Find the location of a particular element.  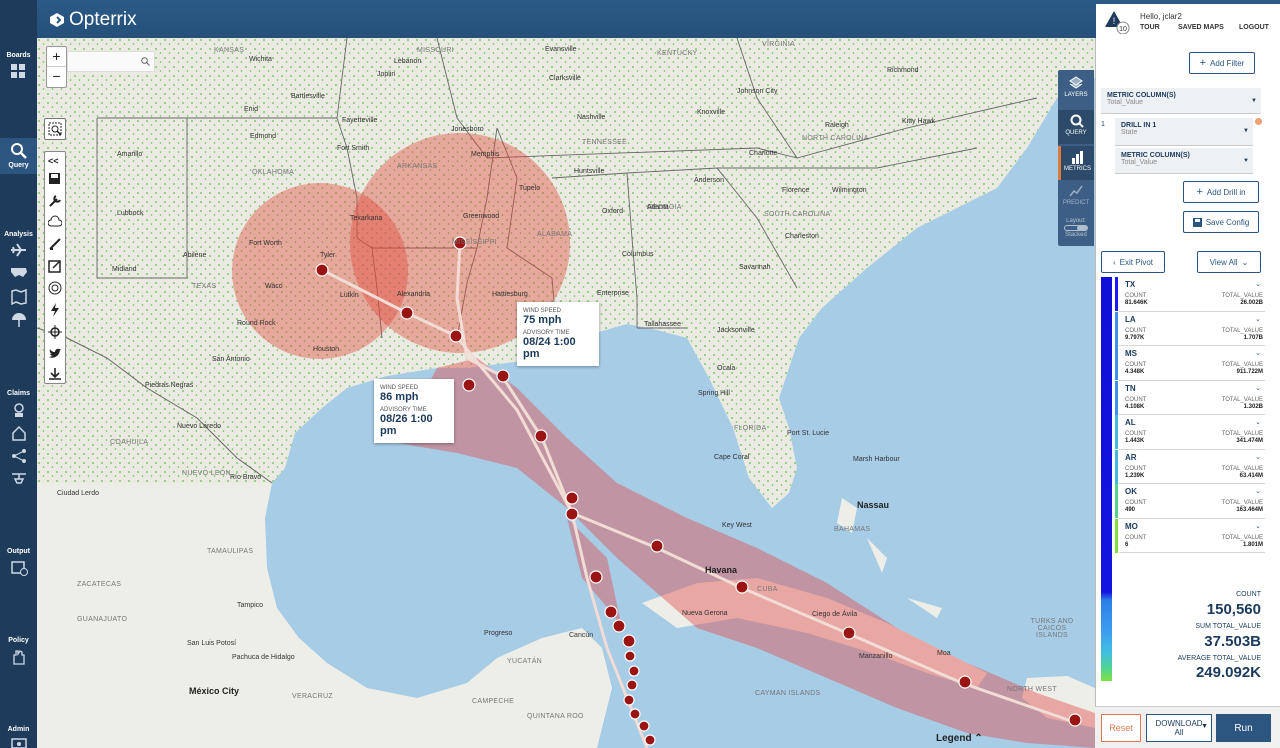

zoom-out-button: − is located at coordinates (56, 77).